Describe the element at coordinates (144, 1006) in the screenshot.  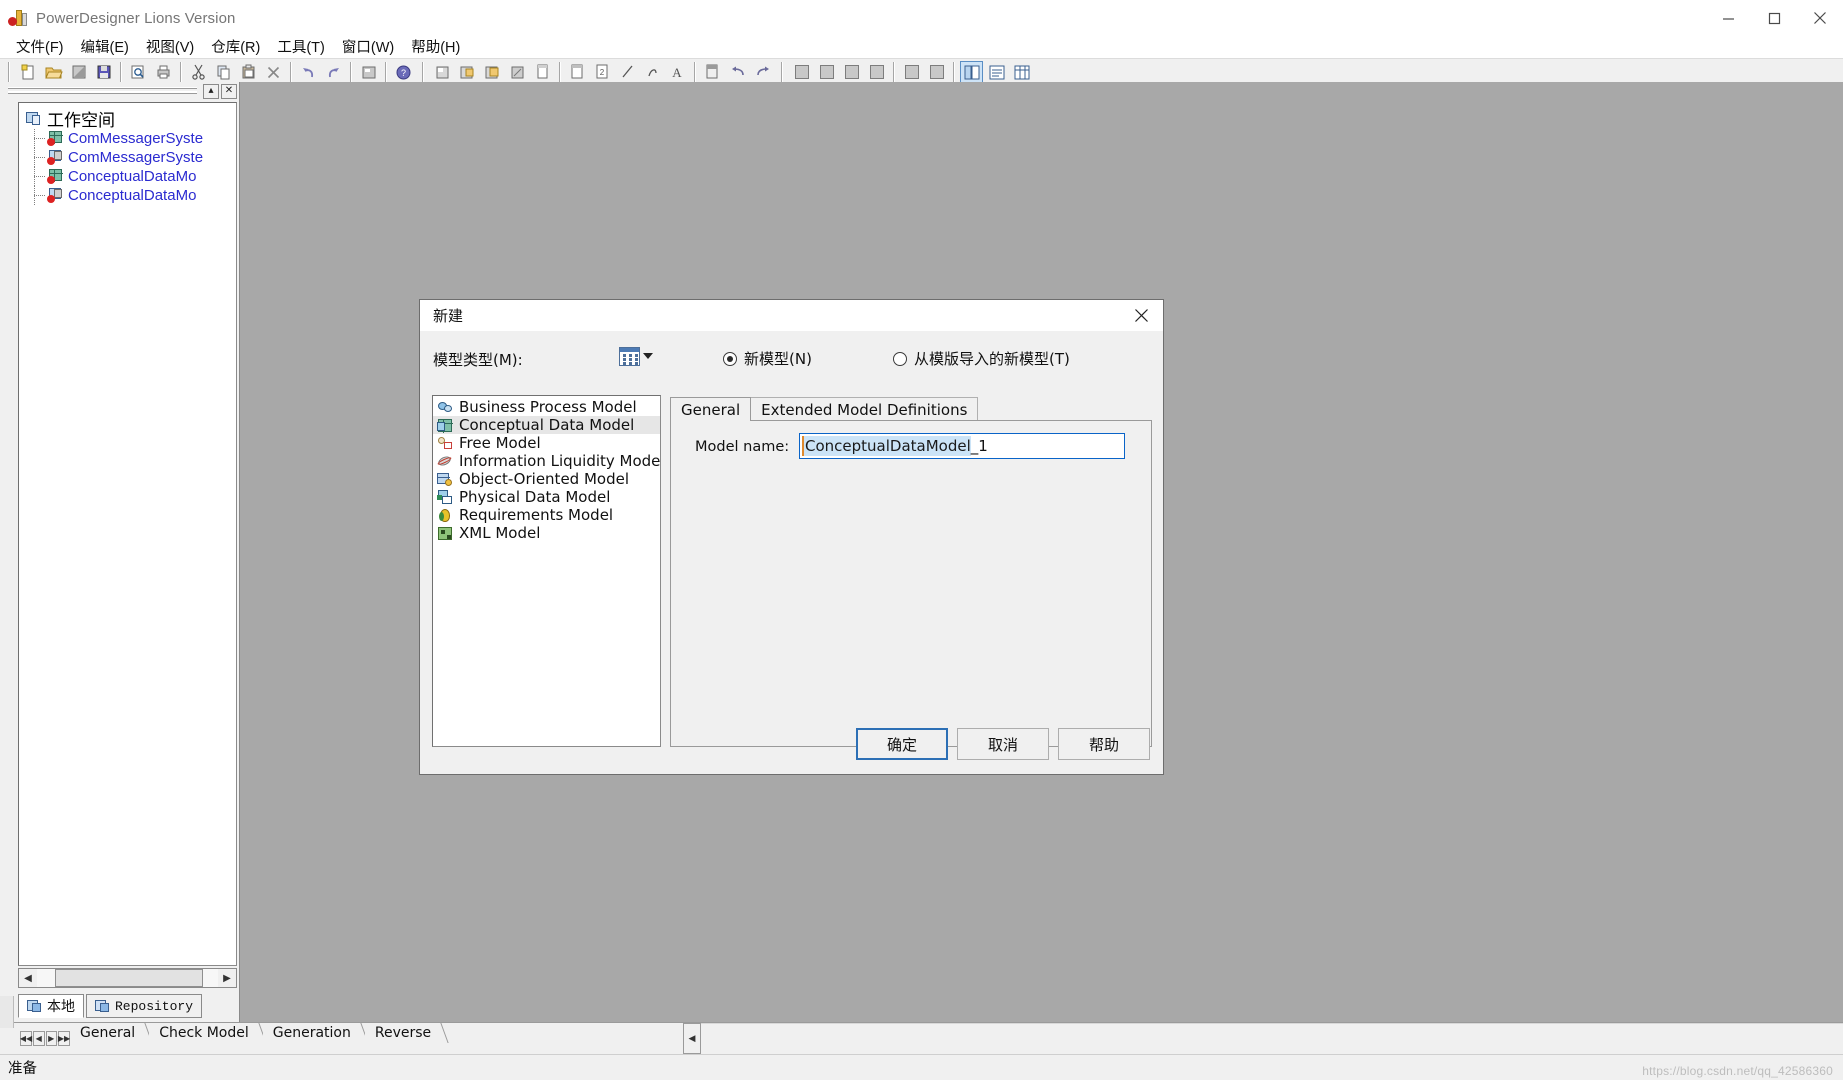
I see `tab-repository: Repository` at that location.